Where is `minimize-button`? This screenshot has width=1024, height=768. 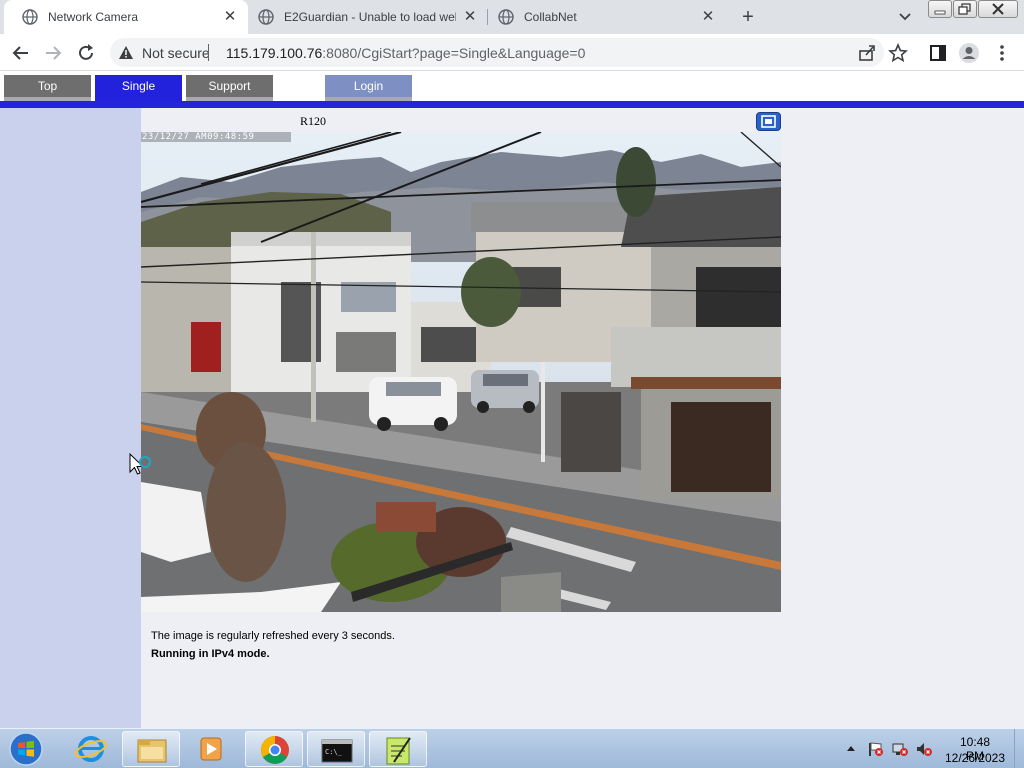
minimize-button is located at coordinates (940, 9).